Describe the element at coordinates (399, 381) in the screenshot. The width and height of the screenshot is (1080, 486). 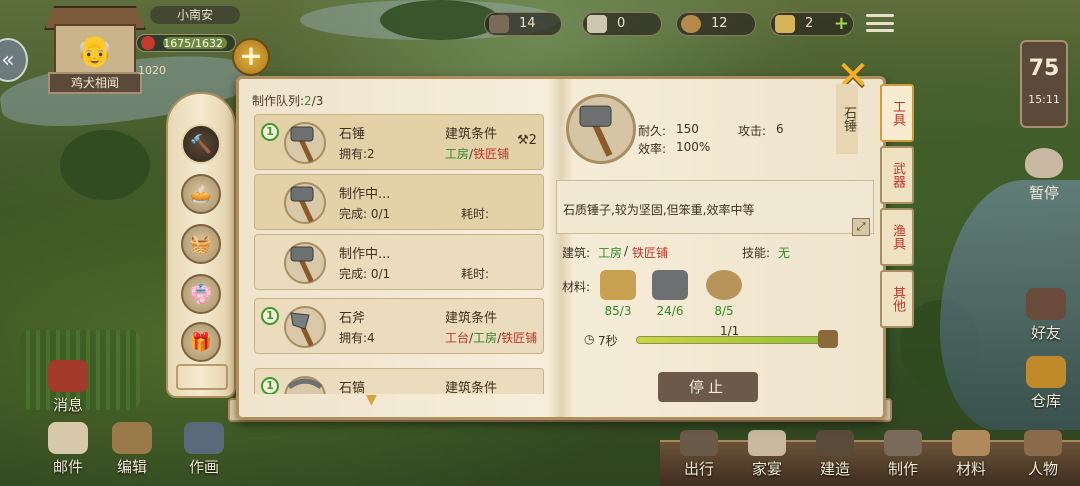
I see `list-item: 1 石镐 建筑条件` at that location.